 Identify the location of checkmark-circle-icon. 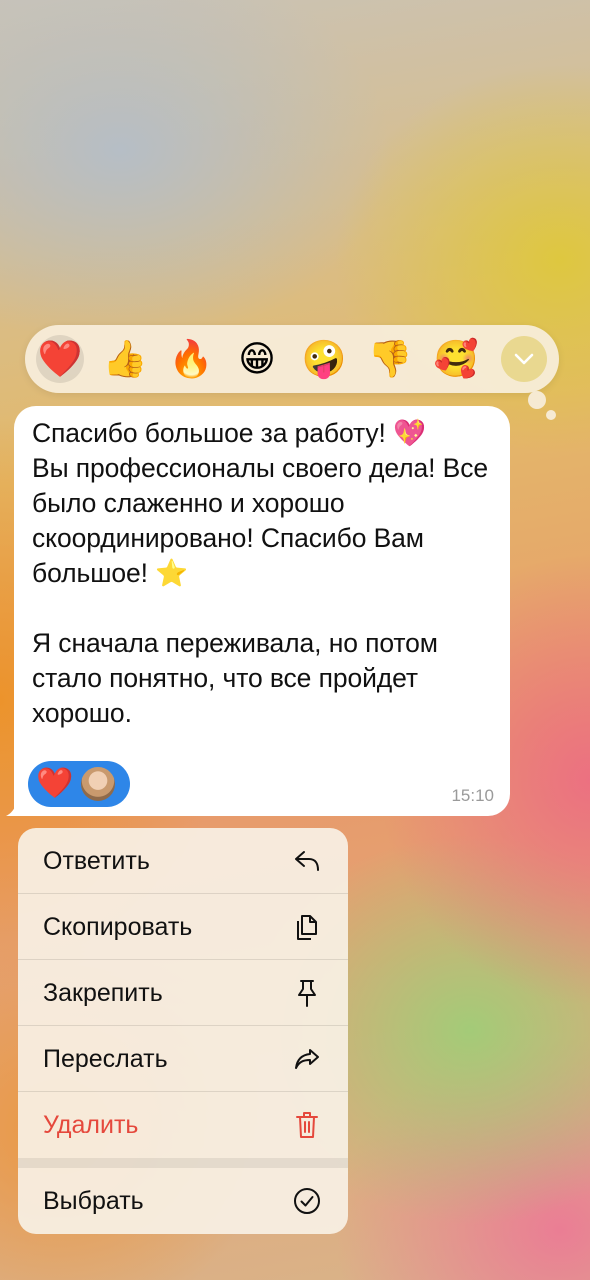
(307, 1201).